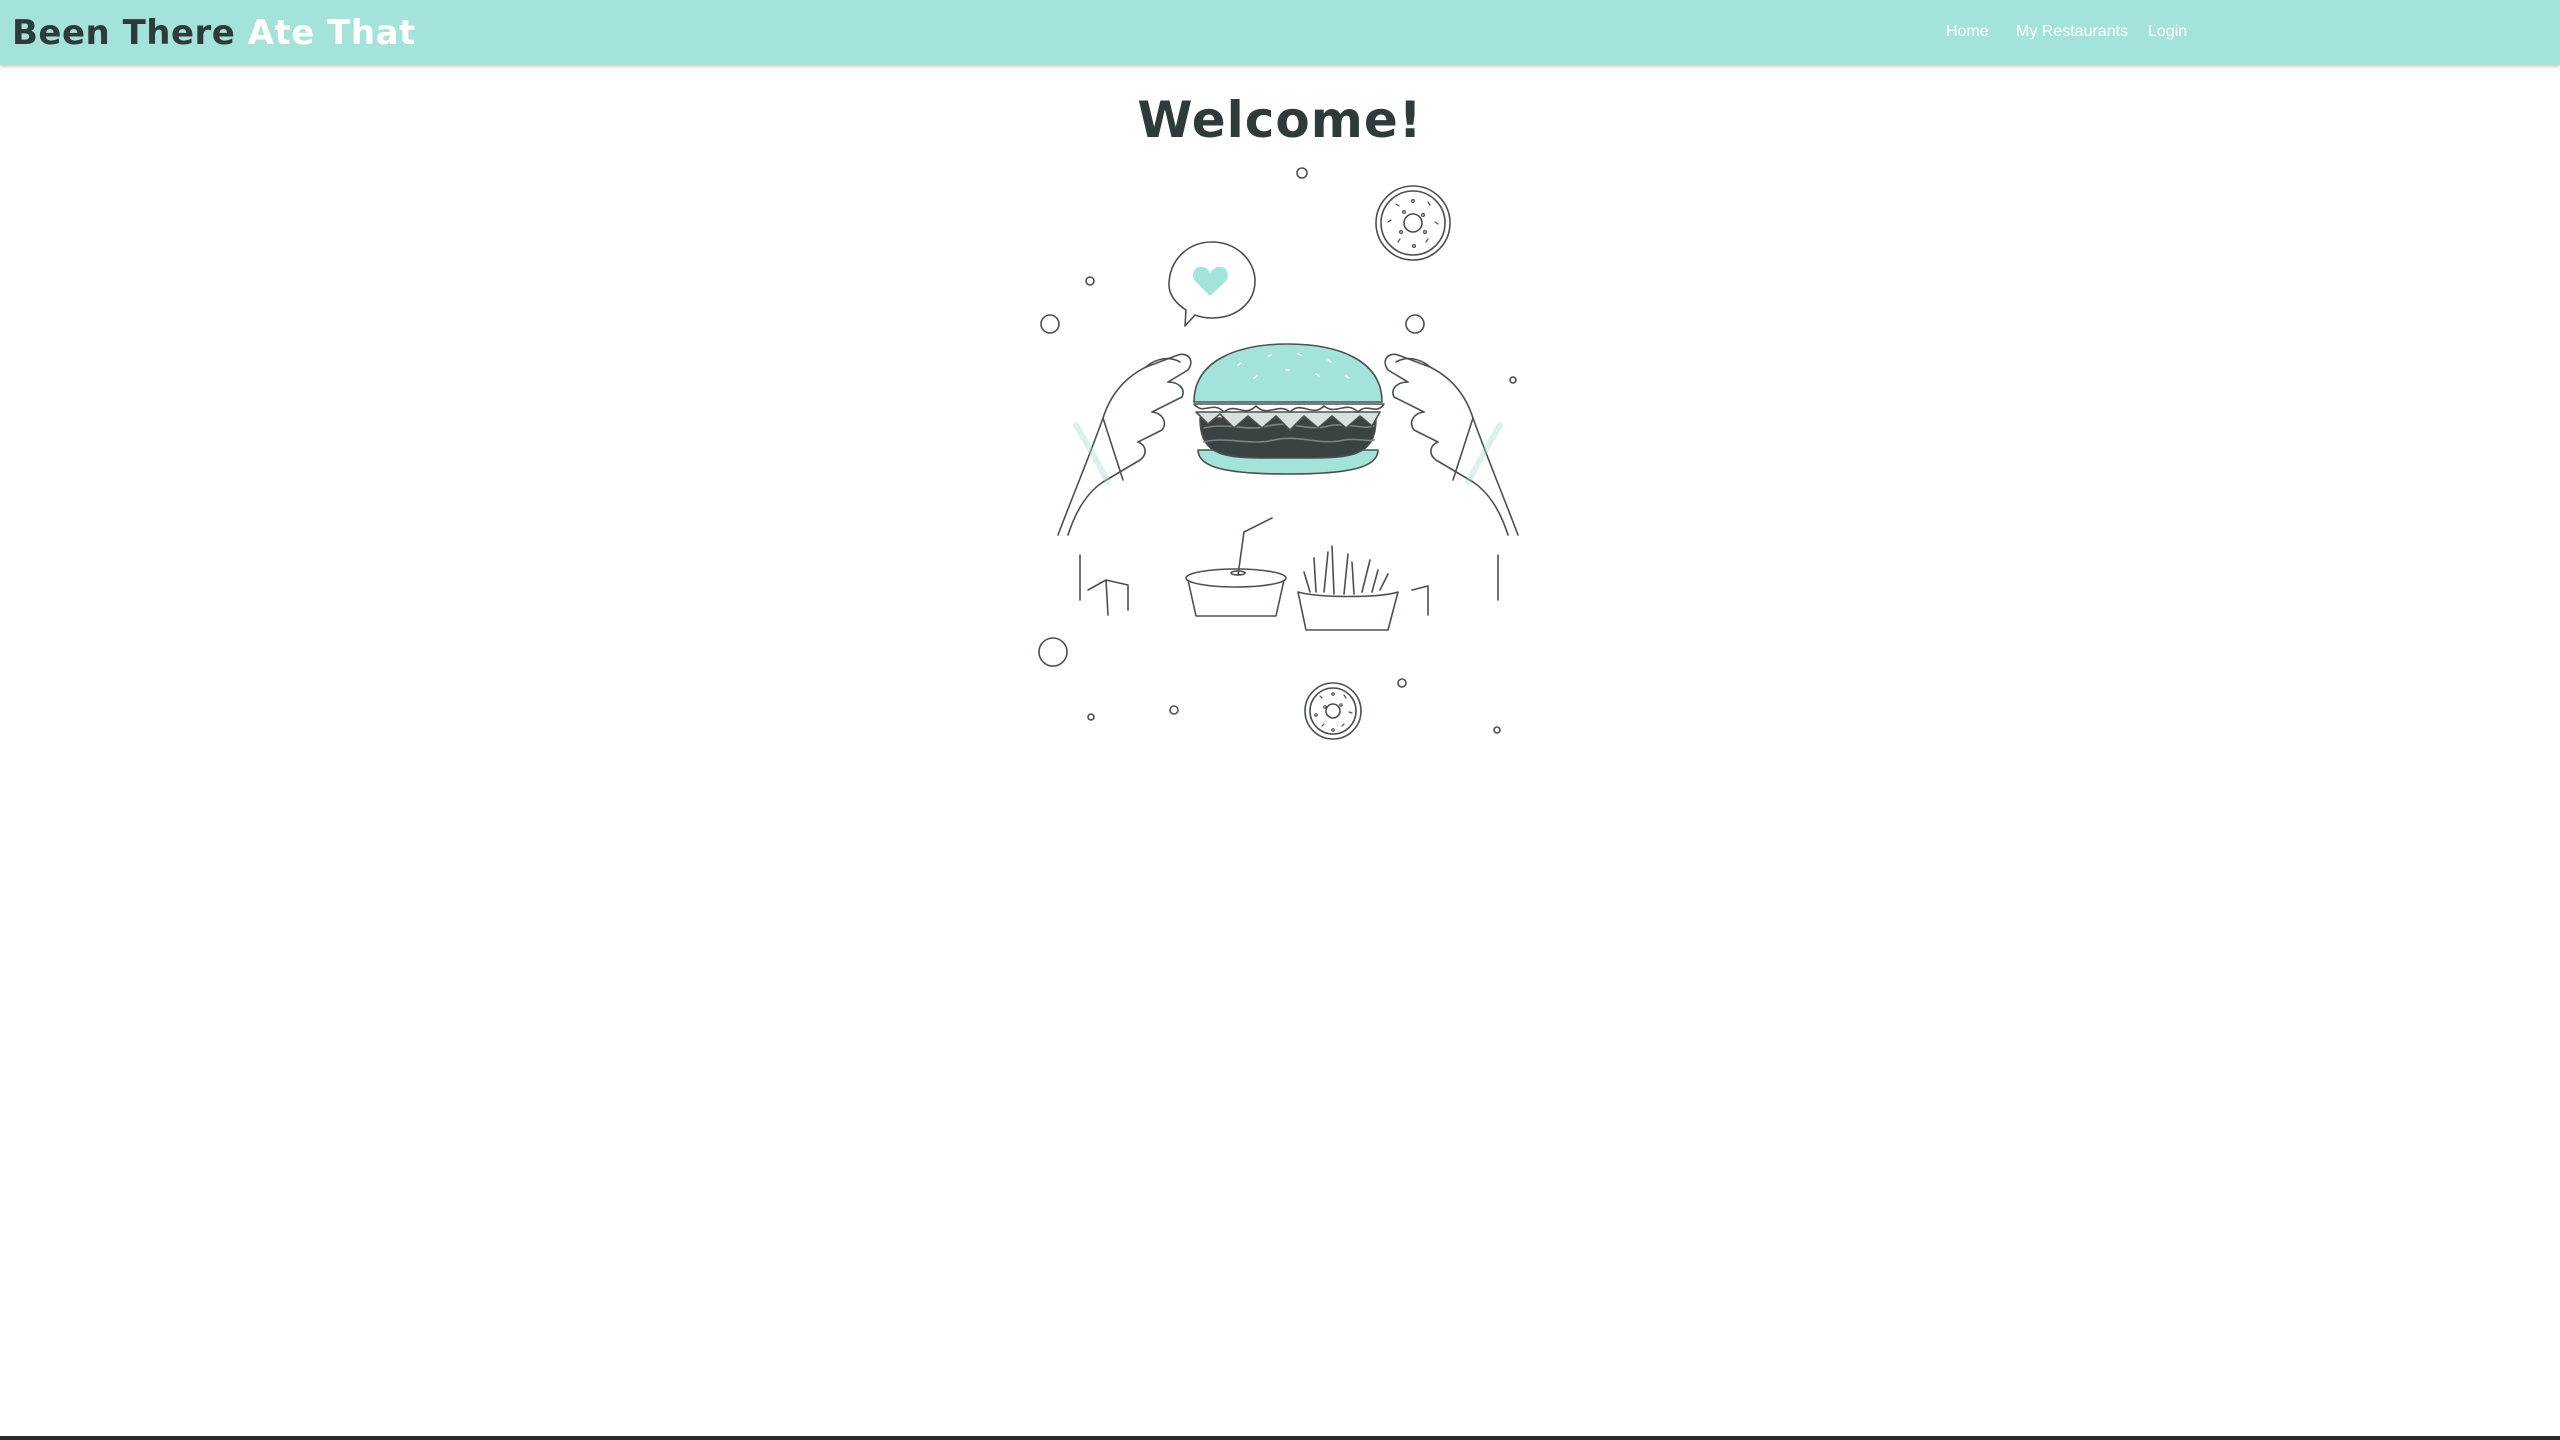  What do you see at coordinates (1413, 223) in the screenshot?
I see `donut-icon-top` at bounding box center [1413, 223].